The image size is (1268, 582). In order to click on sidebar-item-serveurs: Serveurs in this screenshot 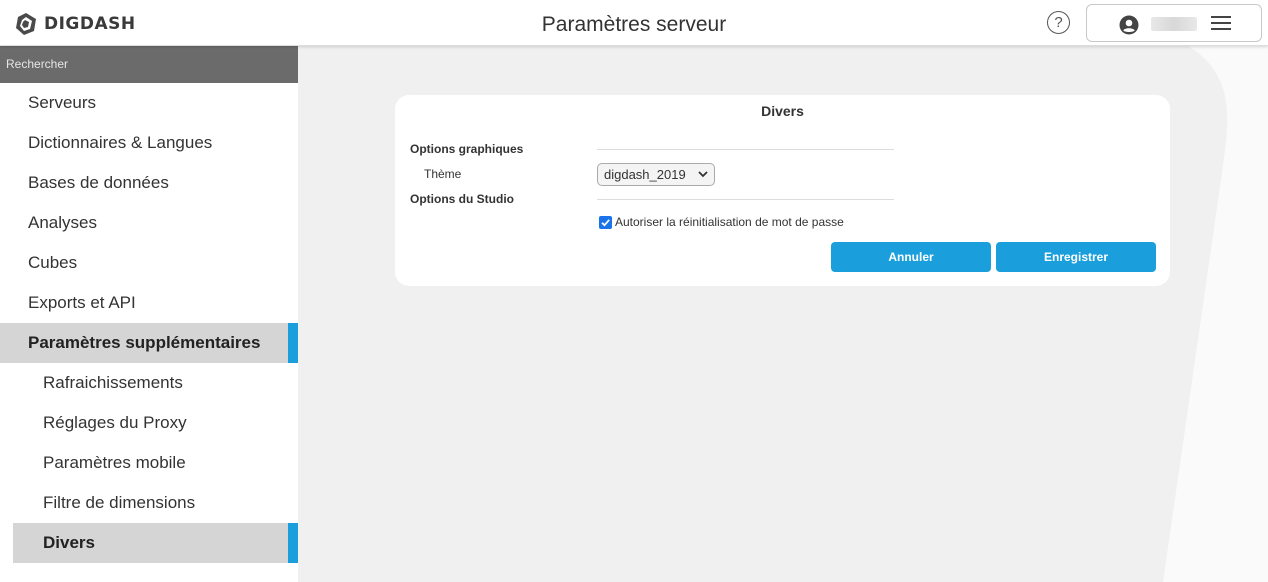, I will do `click(149, 103)`.